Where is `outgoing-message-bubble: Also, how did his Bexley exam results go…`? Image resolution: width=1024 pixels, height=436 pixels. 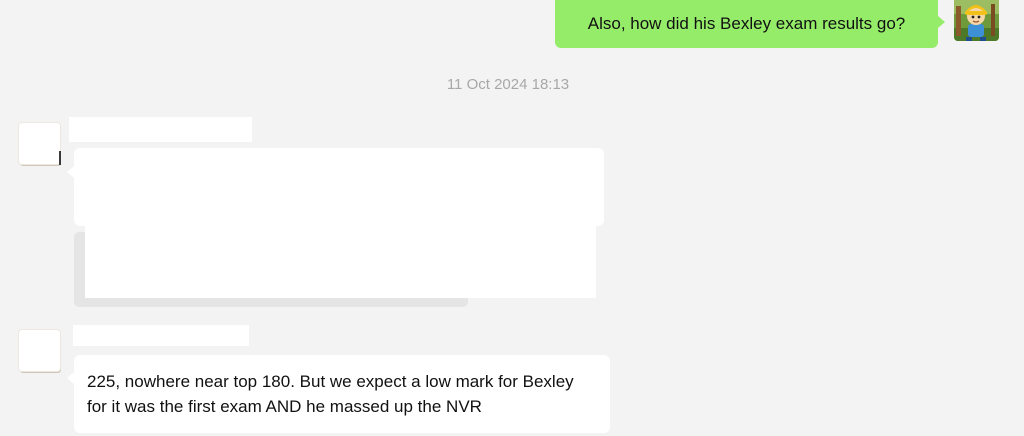
outgoing-message-bubble: Also, how did his Bexley exam results go… is located at coordinates (746, 24).